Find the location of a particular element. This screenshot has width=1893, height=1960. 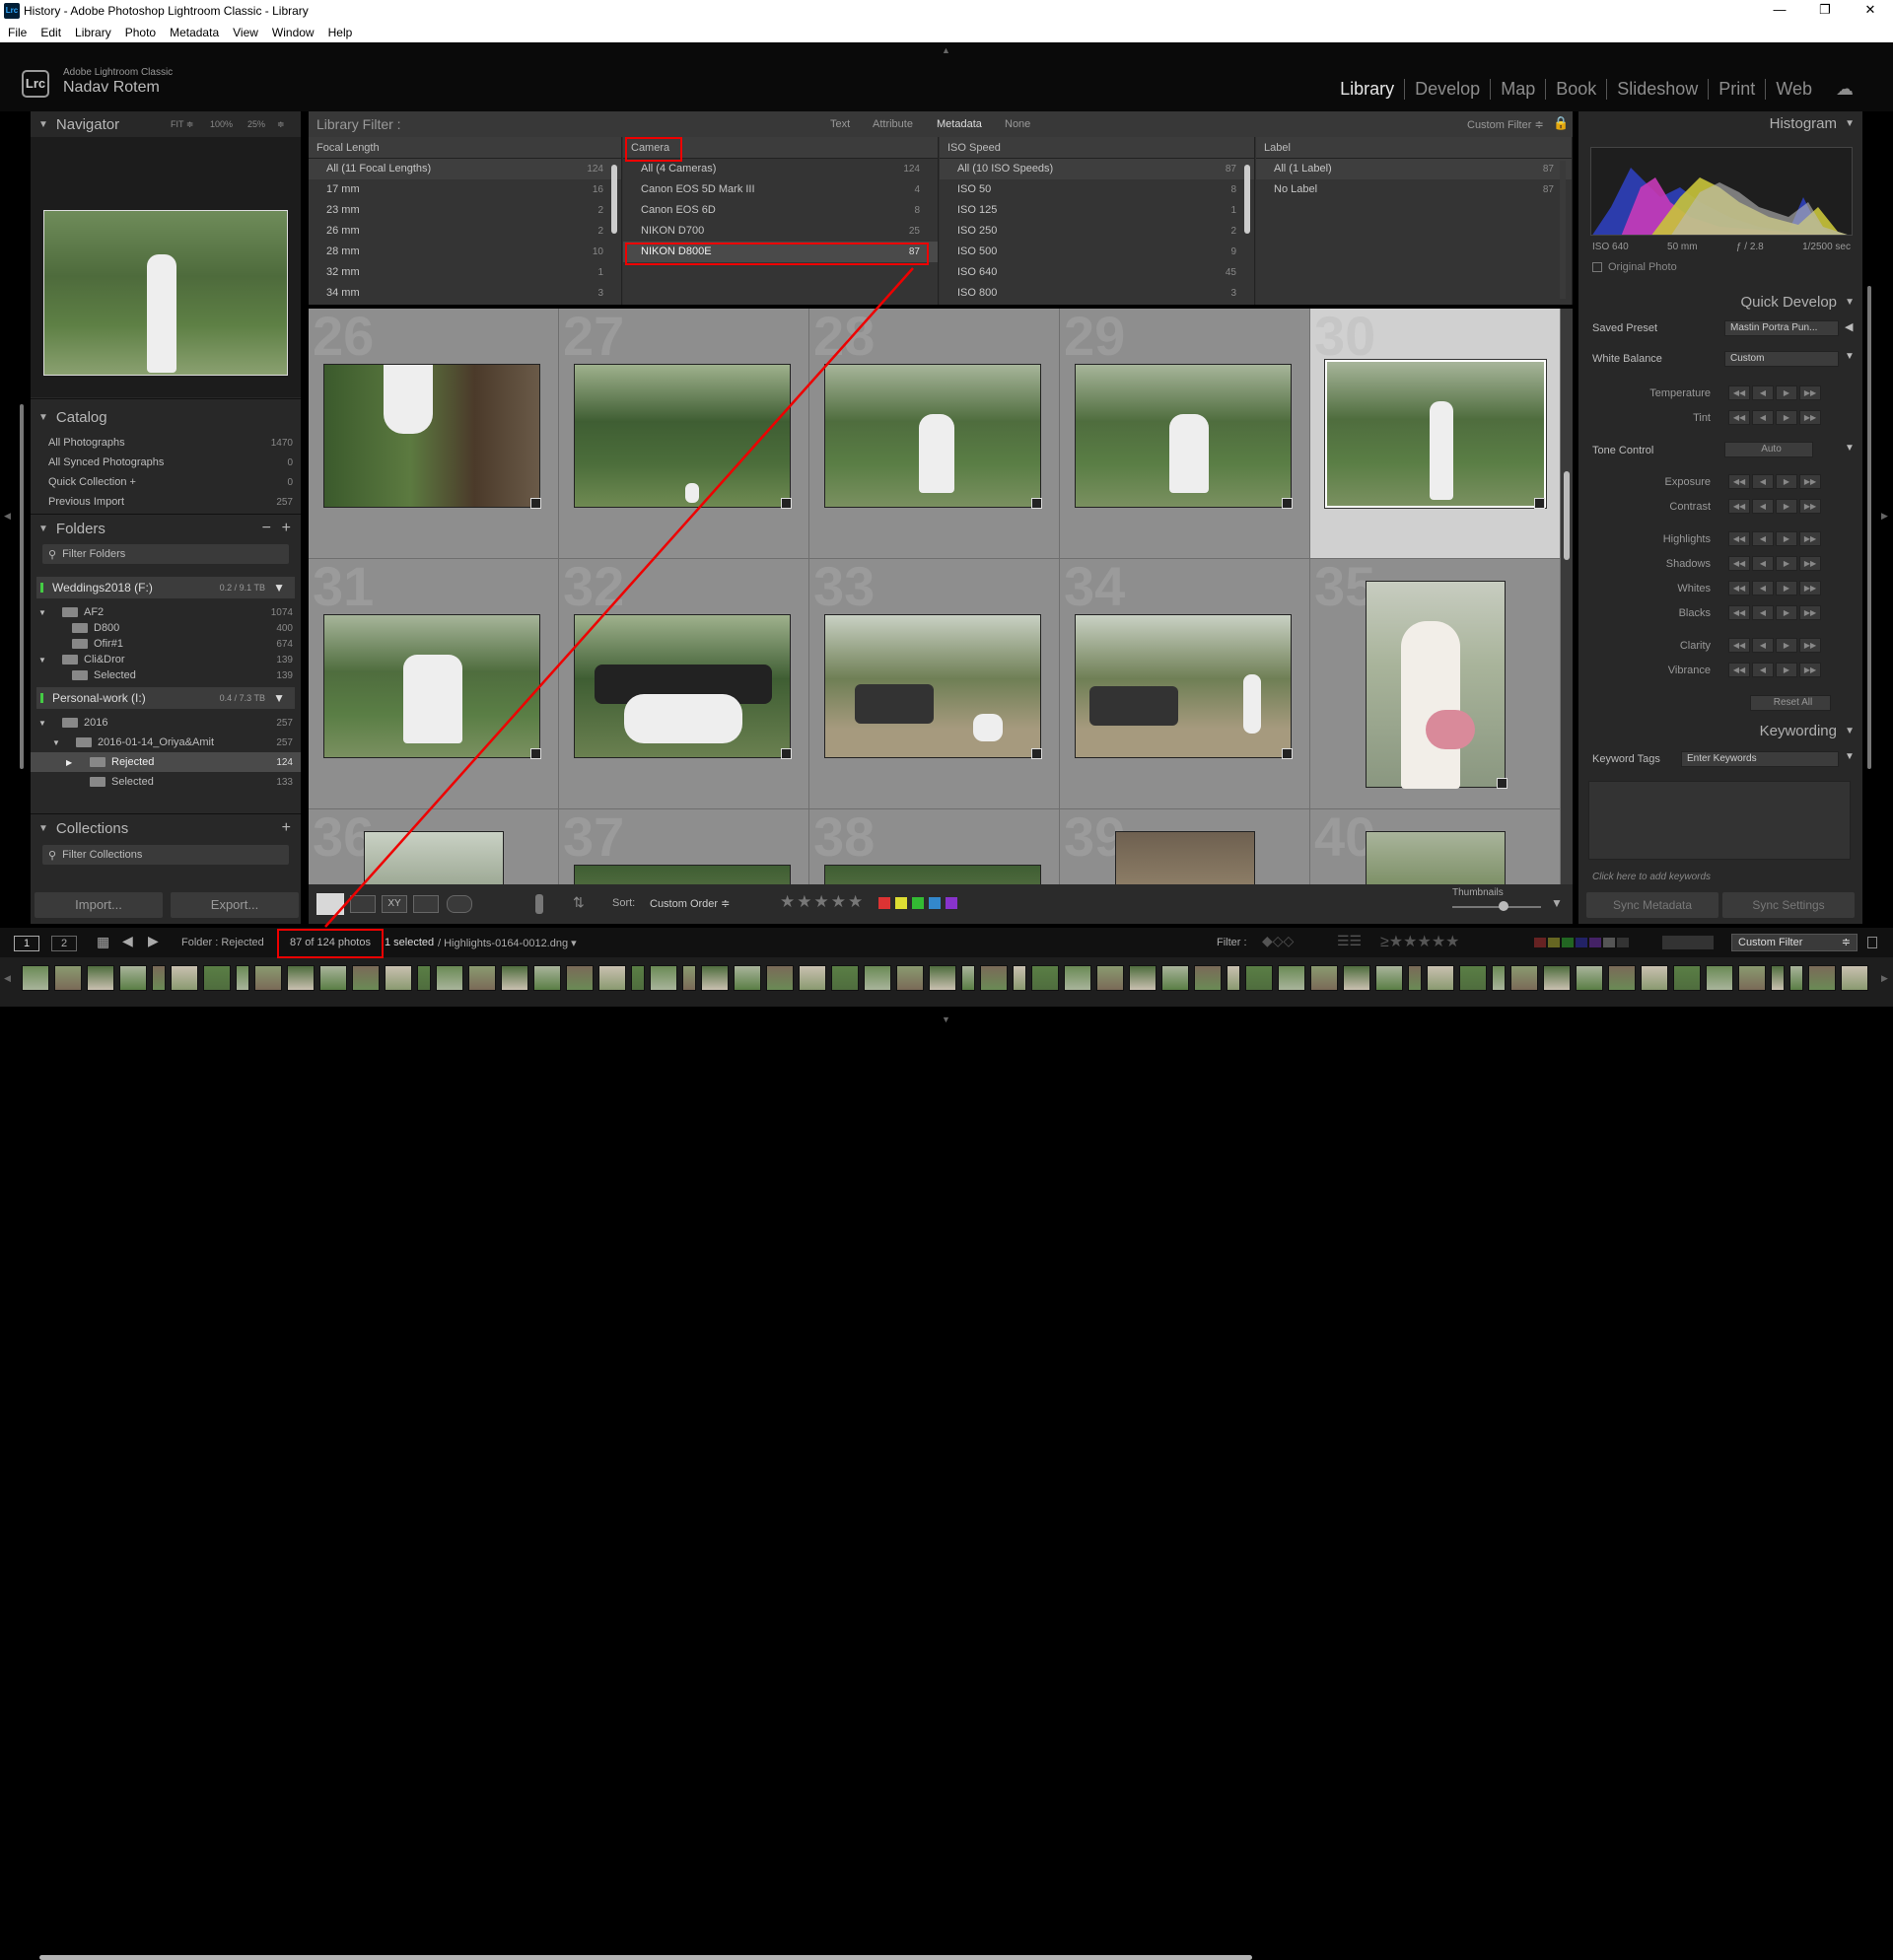

lock-icon: 🔒 is located at coordinates (1561, 123).